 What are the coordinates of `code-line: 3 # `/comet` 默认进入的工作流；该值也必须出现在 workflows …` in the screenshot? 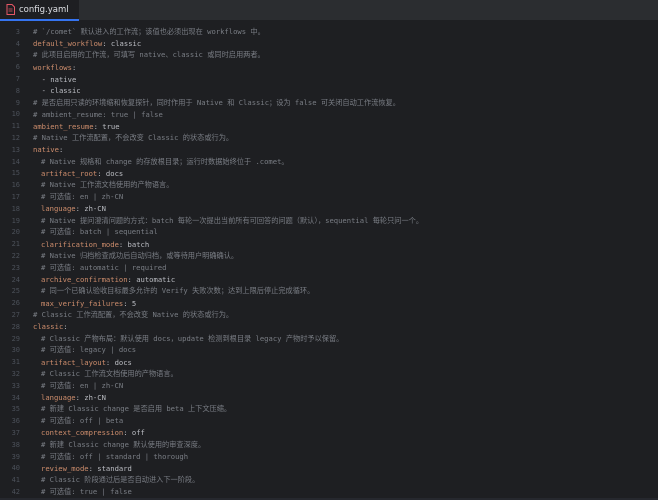 It's located at (329, 32).